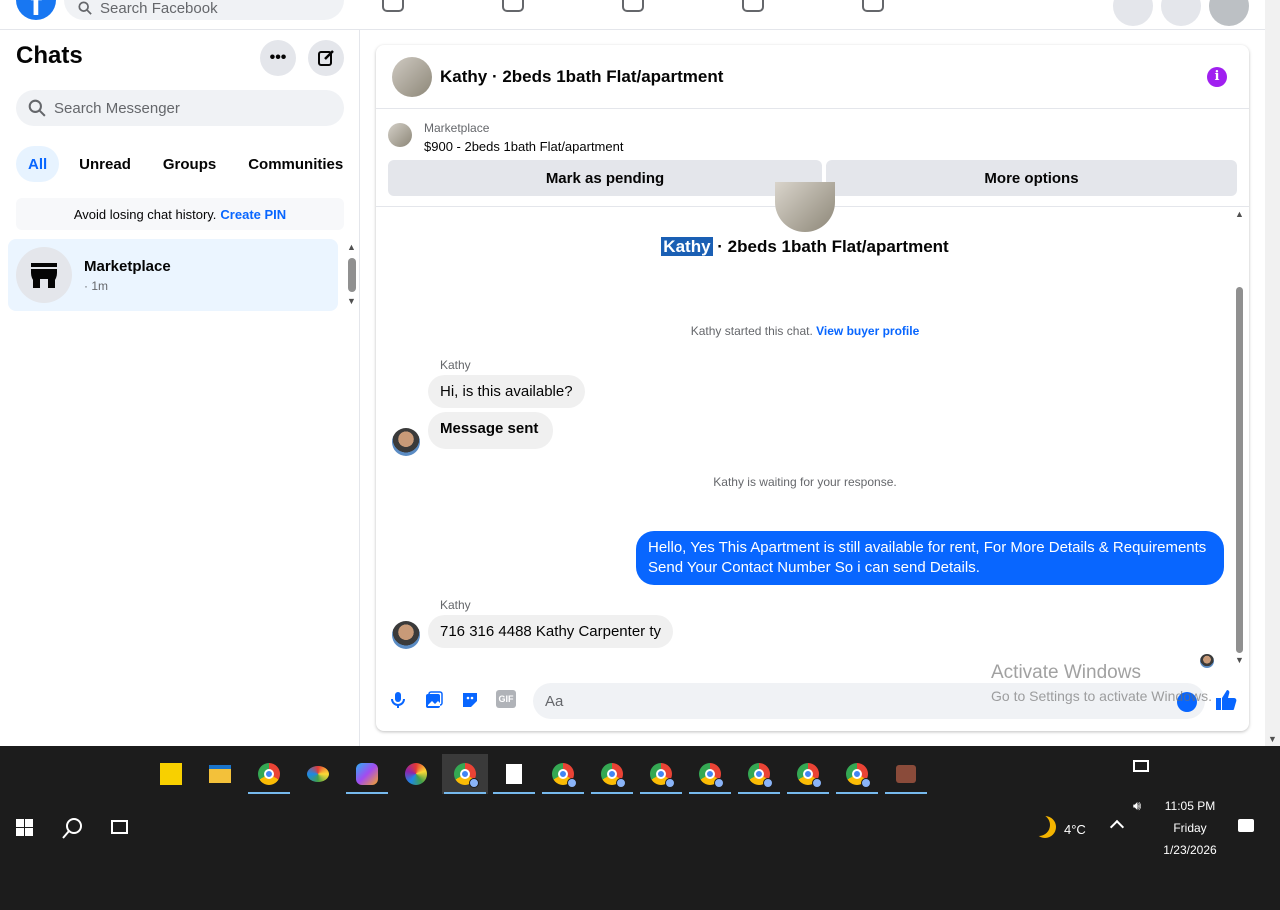  Describe the element at coordinates (1137, 806) in the screenshot. I see `volume-icon: 🔊︎` at that location.